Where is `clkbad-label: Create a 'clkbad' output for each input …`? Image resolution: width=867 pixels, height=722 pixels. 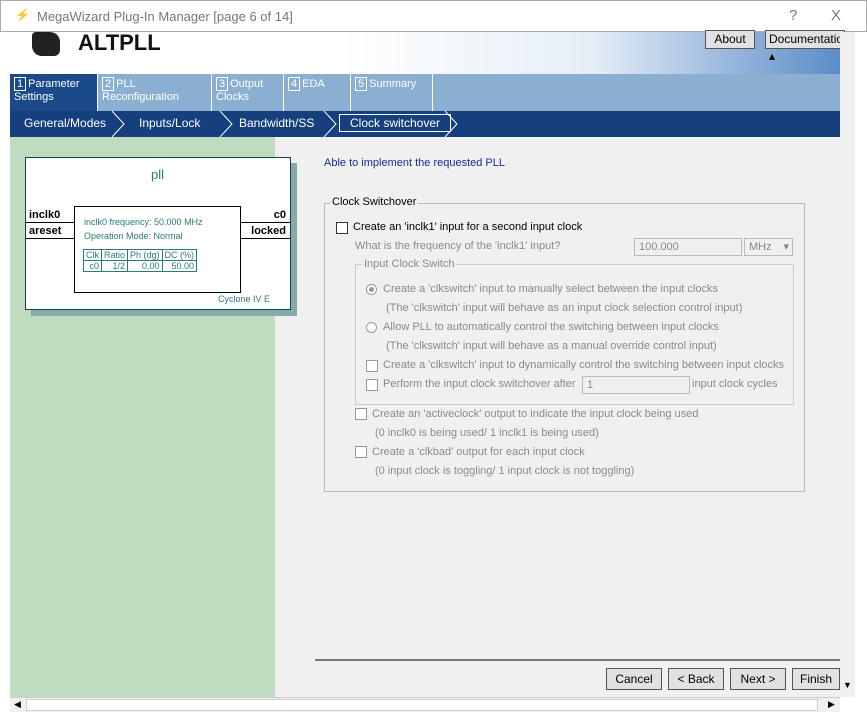
clkbad-label: Create a 'clkbad' output for each input … is located at coordinates (478, 452).